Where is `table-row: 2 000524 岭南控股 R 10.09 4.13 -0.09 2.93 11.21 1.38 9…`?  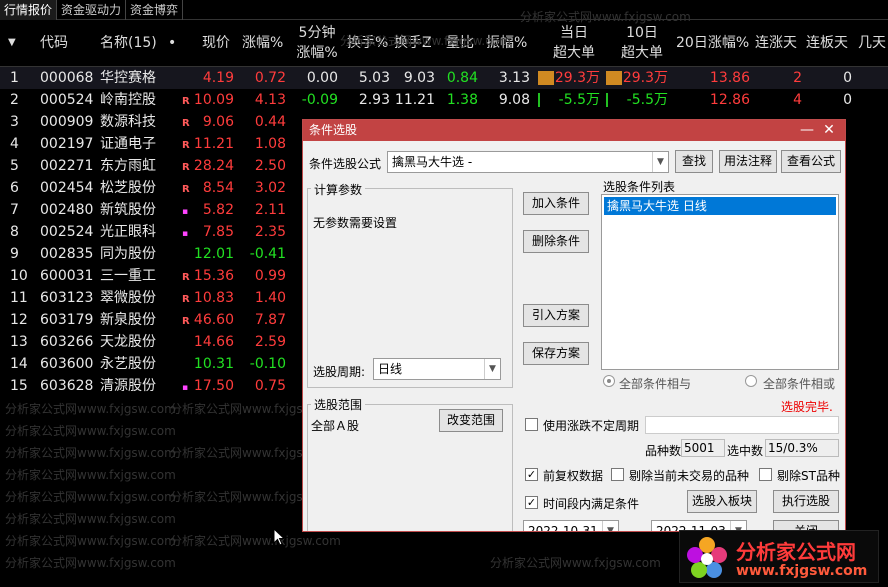 table-row: 2 000524 岭南控股 R 10.09 4.13 -0.09 2.93 11.21 1.38 9… is located at coordinates (444, 100).